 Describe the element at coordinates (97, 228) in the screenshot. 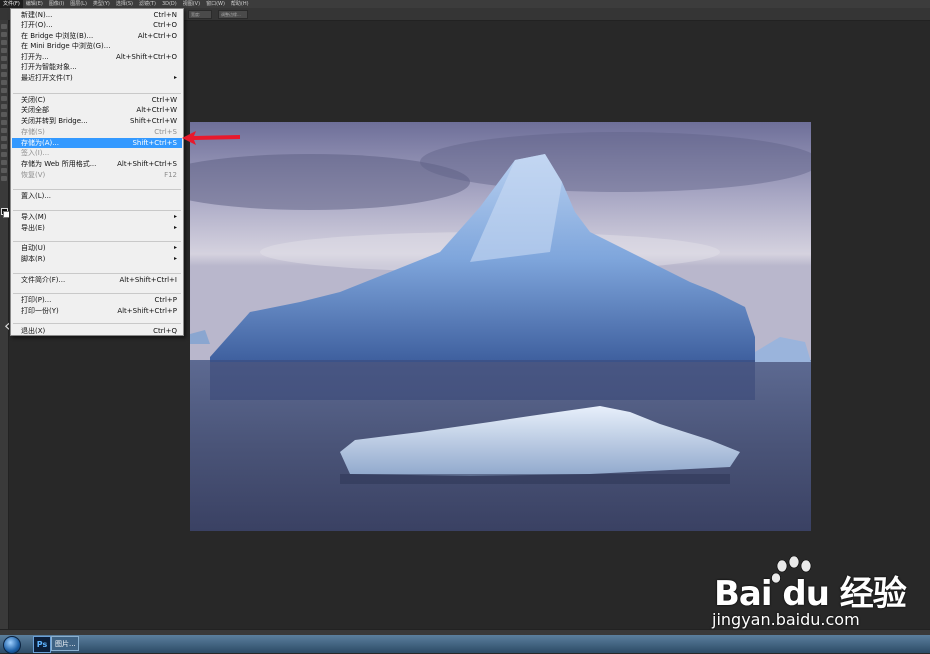

I see `file-menu-item: 导出(E) ▸` at that location.